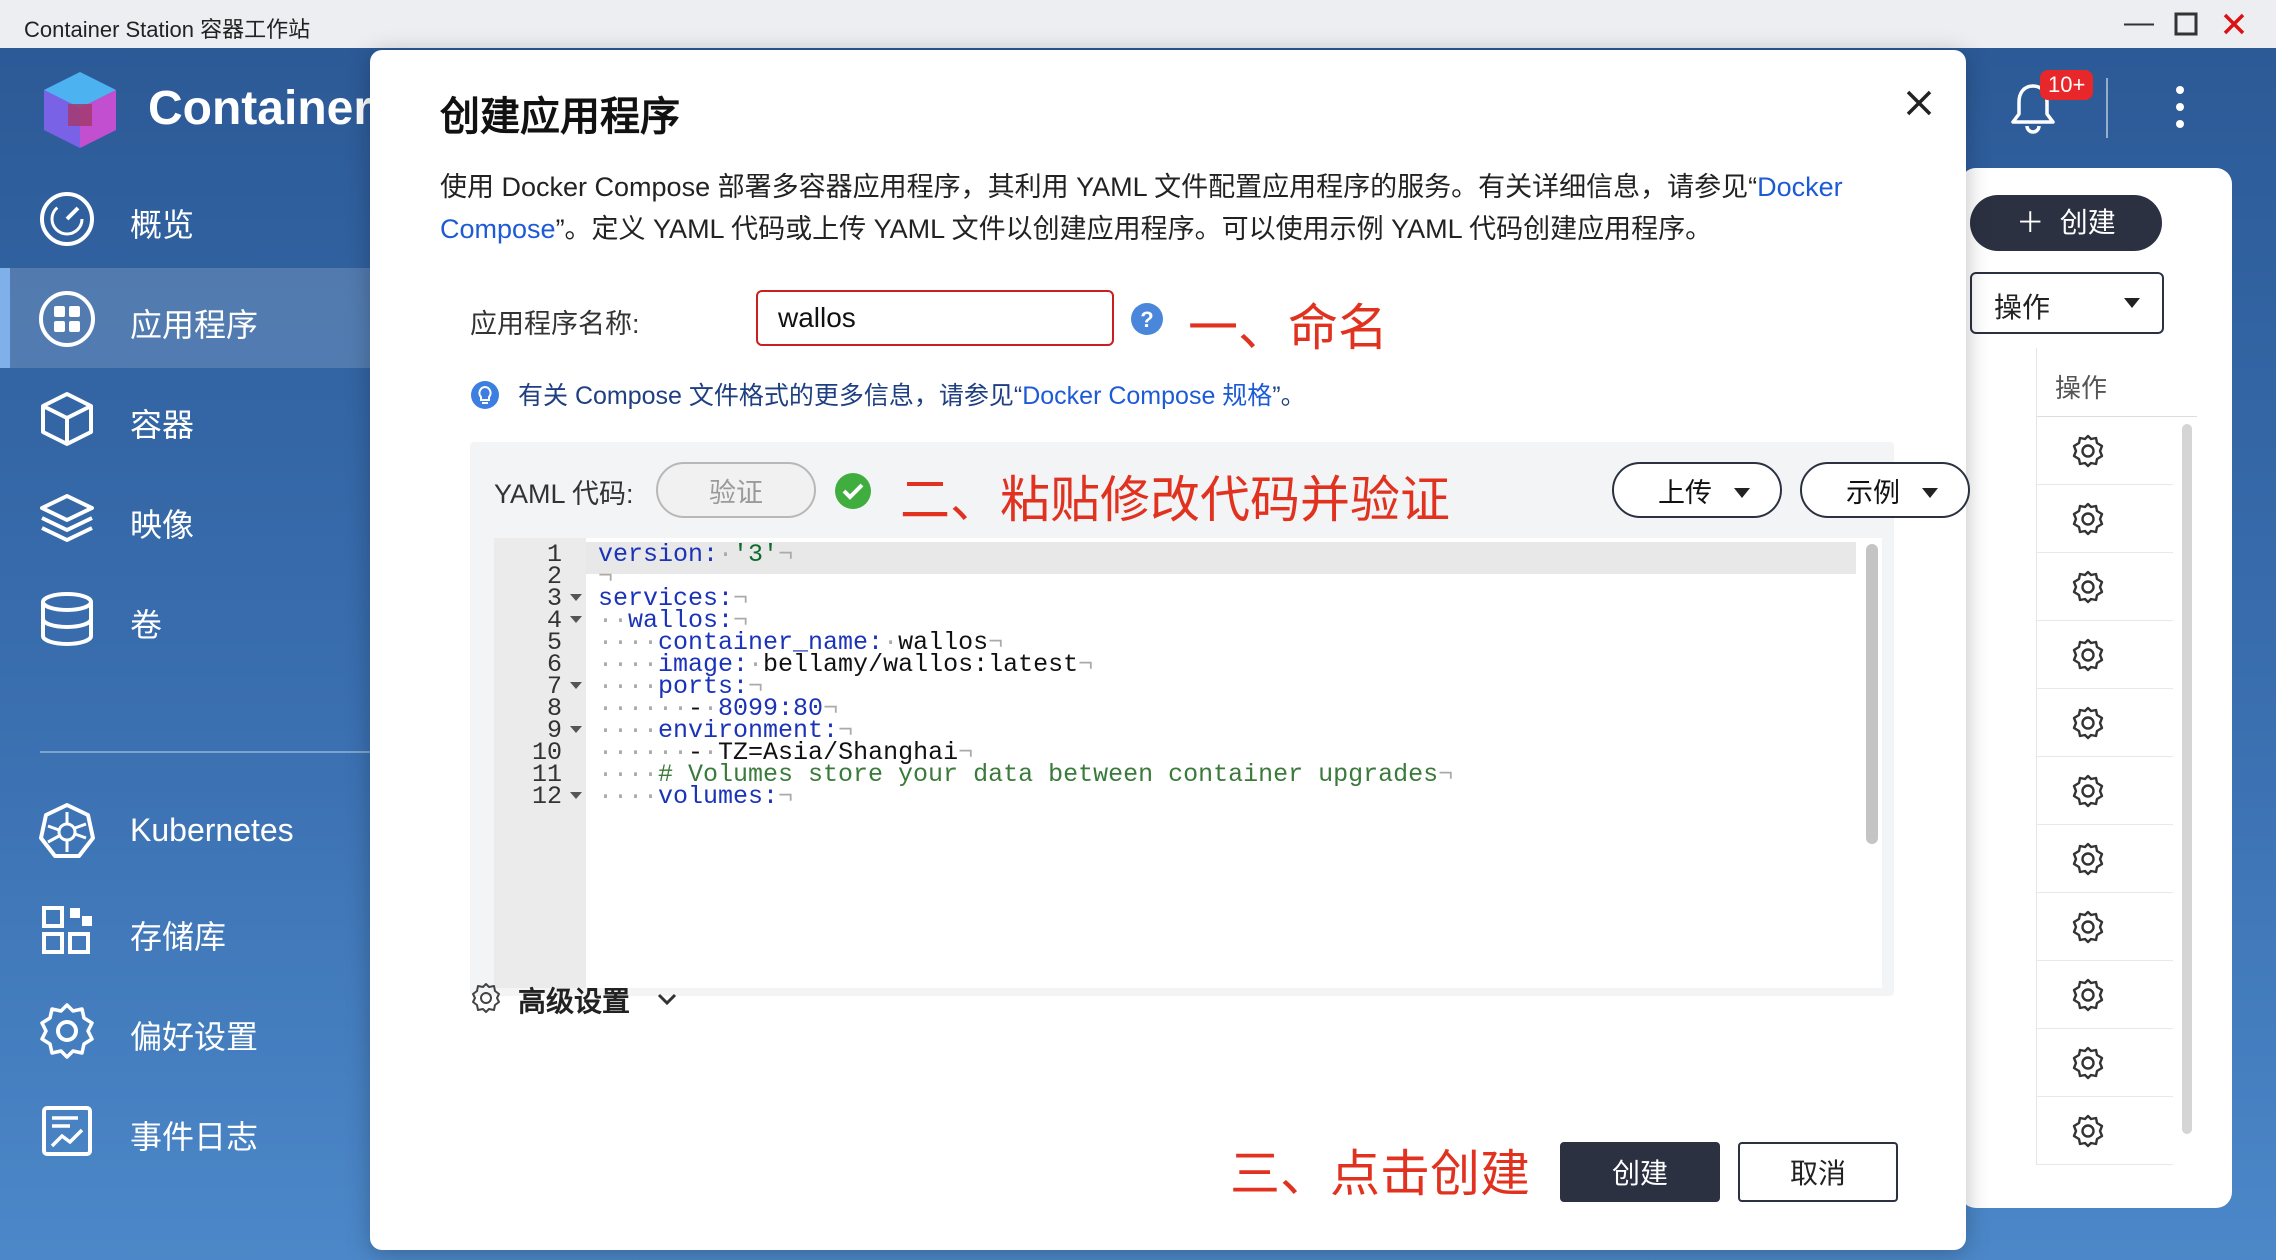 The width and height of the screenshot is (2276, 1260). What do you see at coordinates (67, 219) in the screenshot?
I see `dashboard-gauge-icon` at bounding box center [67, 219].